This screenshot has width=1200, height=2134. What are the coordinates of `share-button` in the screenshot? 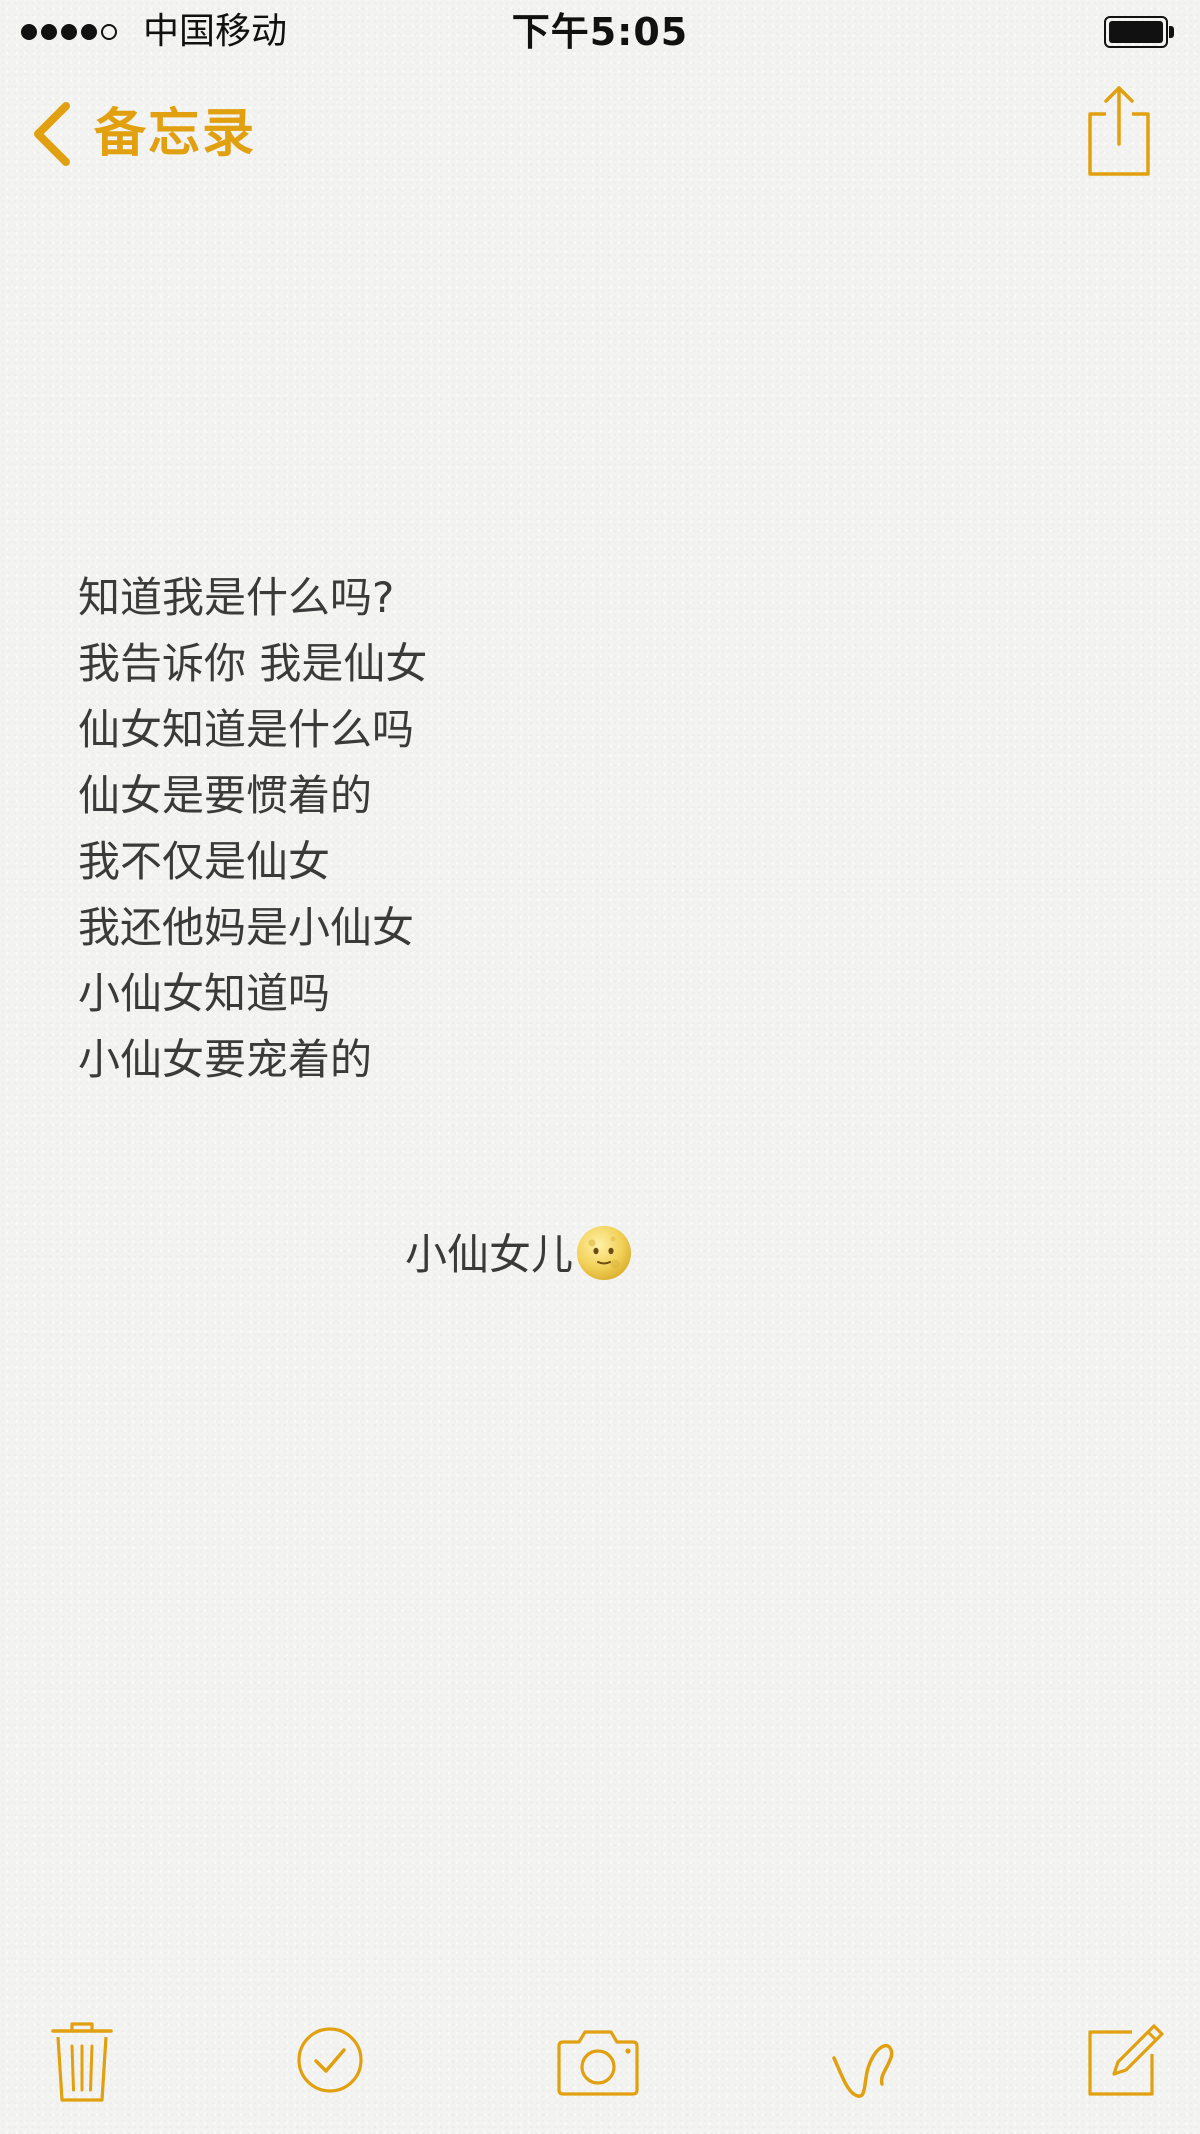 It's located at (1119, 132).